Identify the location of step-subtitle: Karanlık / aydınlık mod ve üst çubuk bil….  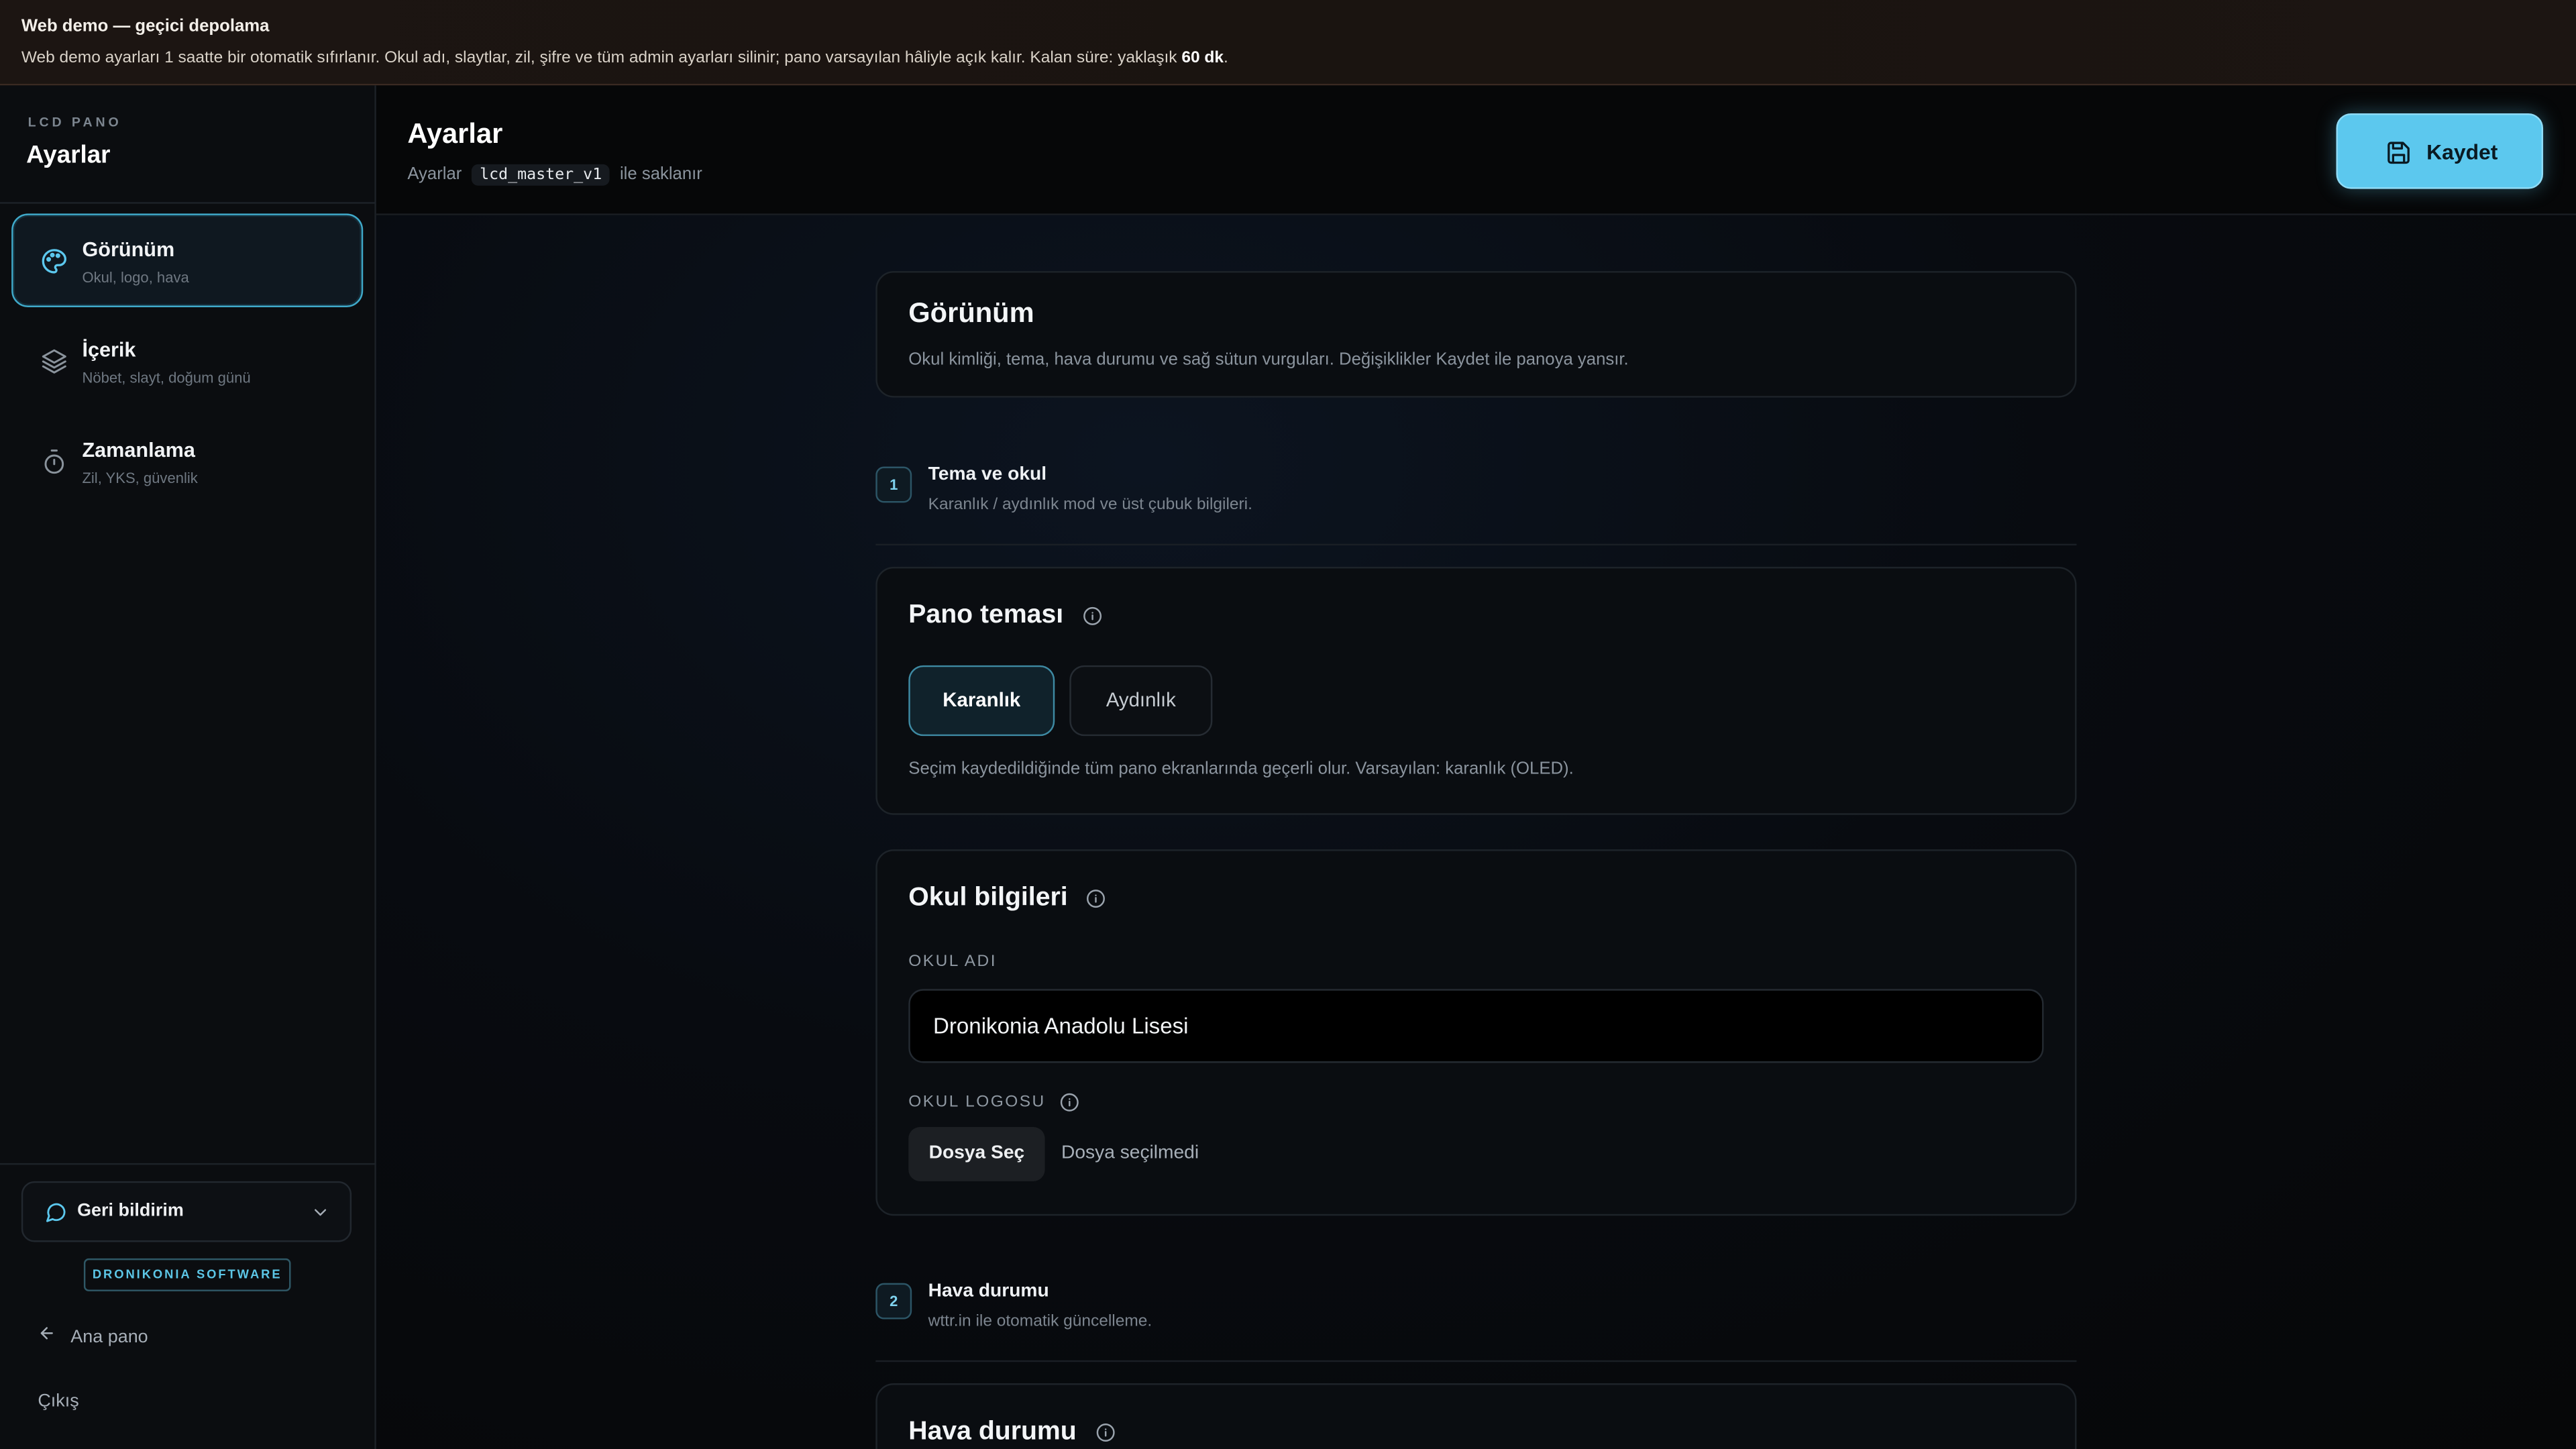
(1090, 505).